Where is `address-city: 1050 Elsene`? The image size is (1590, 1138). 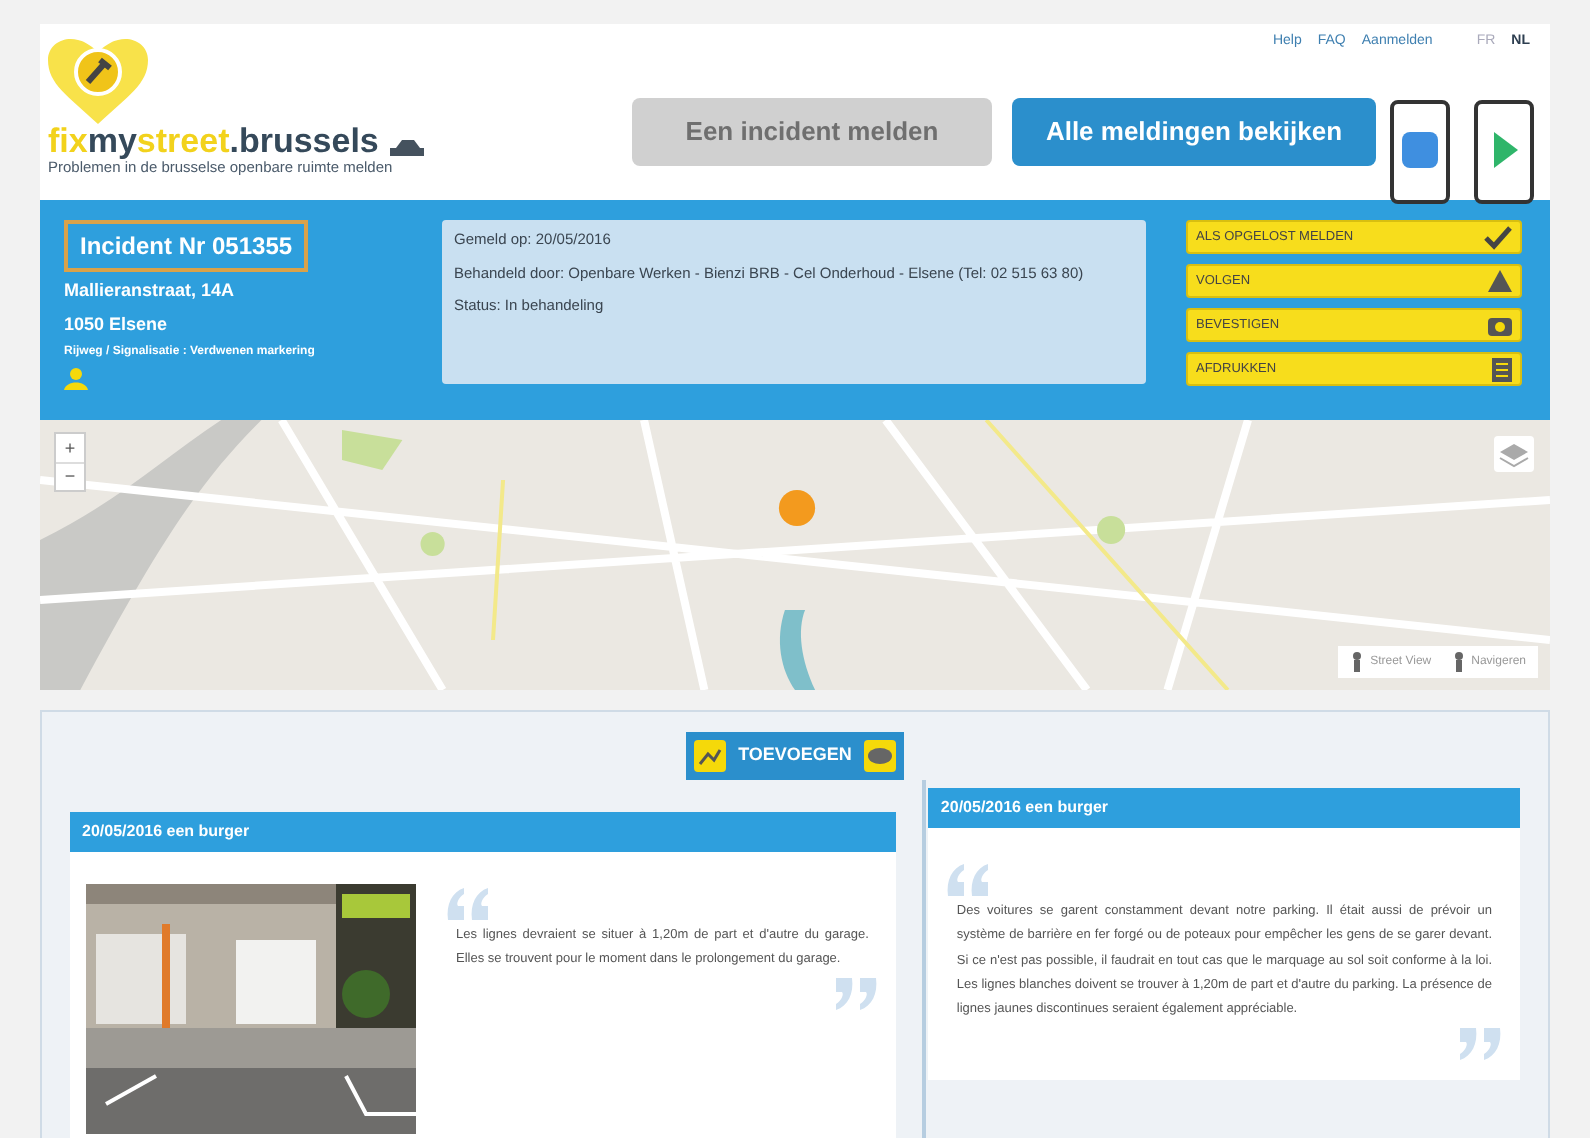 address-city: 1050 Elsene is located at coordinates (116, 324).